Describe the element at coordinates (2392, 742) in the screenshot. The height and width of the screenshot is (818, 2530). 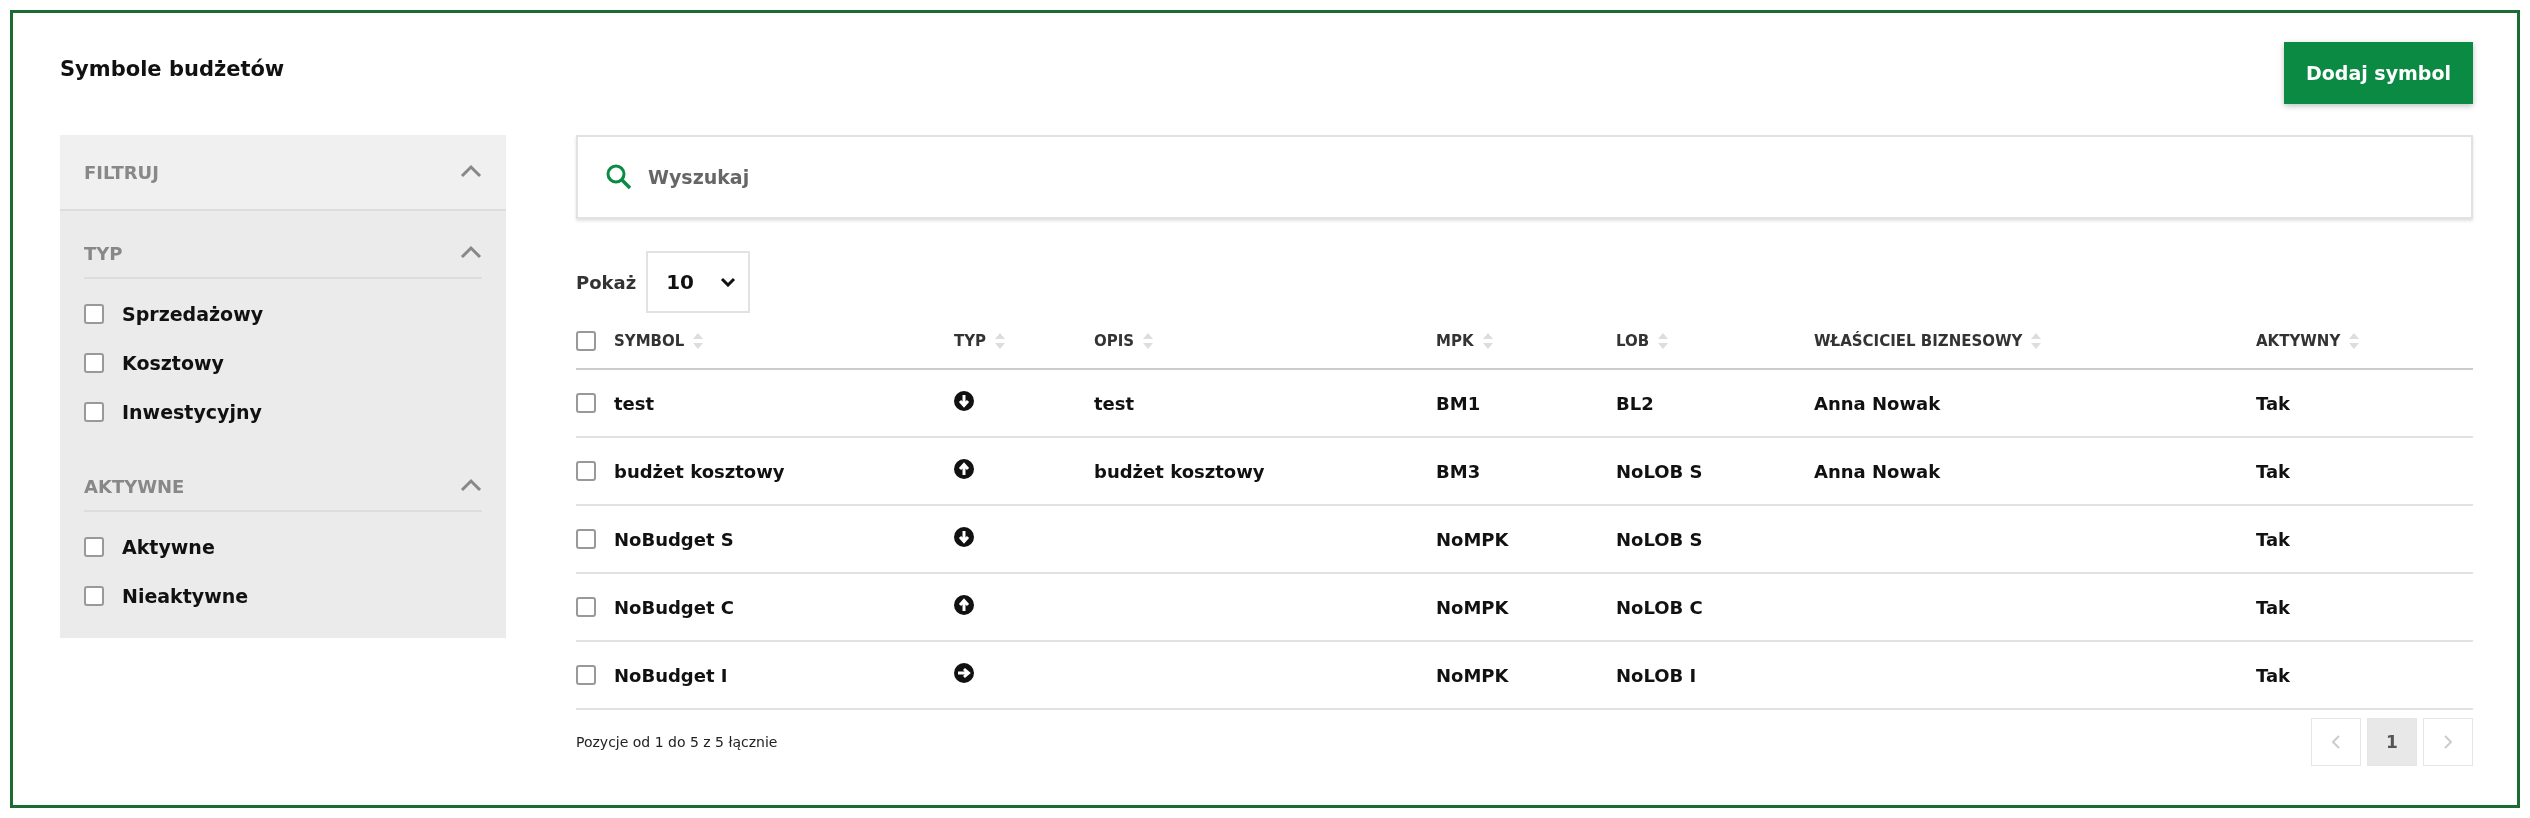
I see `page-button: 1` at that location.